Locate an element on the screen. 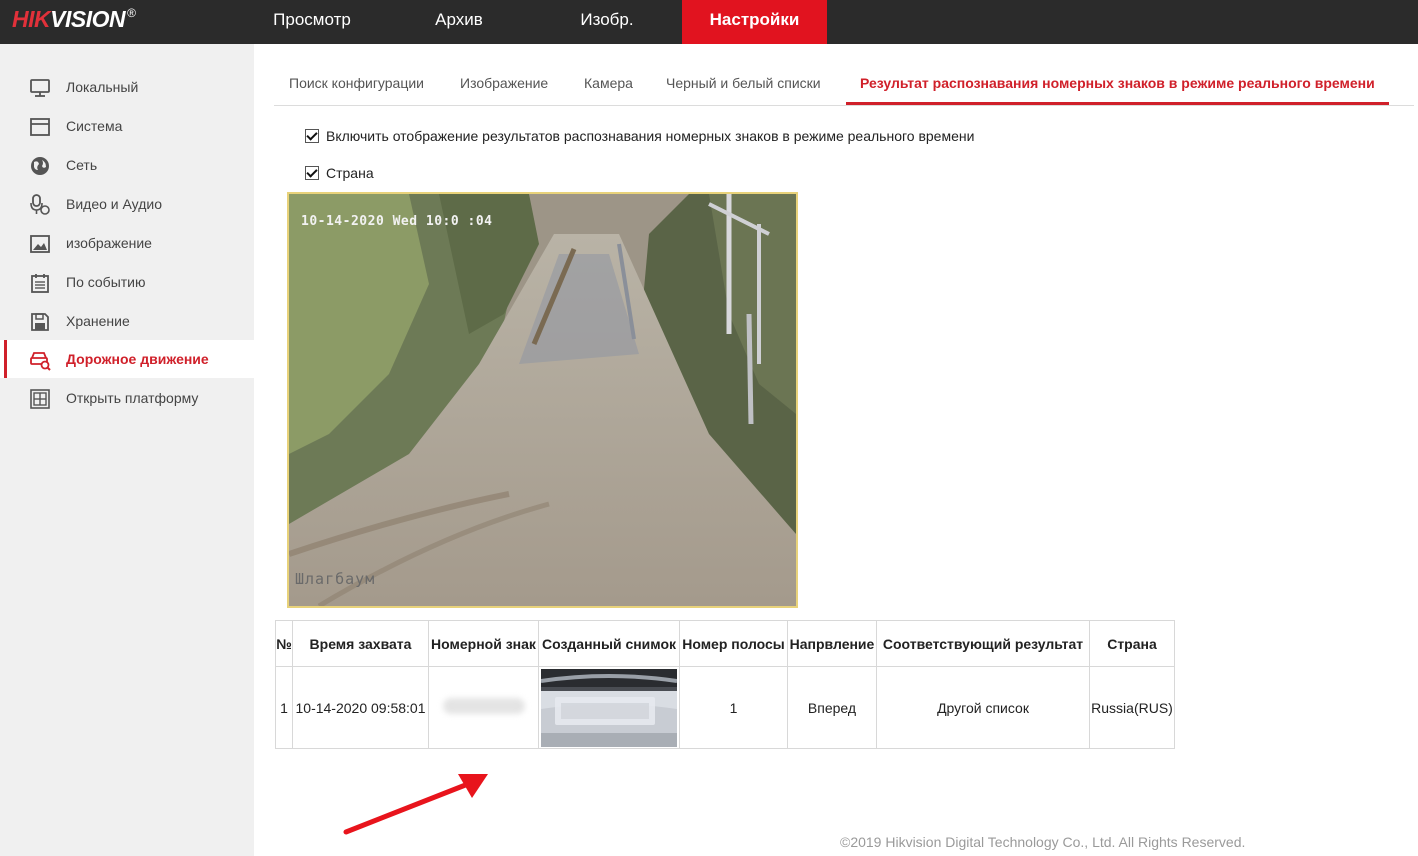  sidebar-item-label: Локальный is located at coordinates (102, 87).